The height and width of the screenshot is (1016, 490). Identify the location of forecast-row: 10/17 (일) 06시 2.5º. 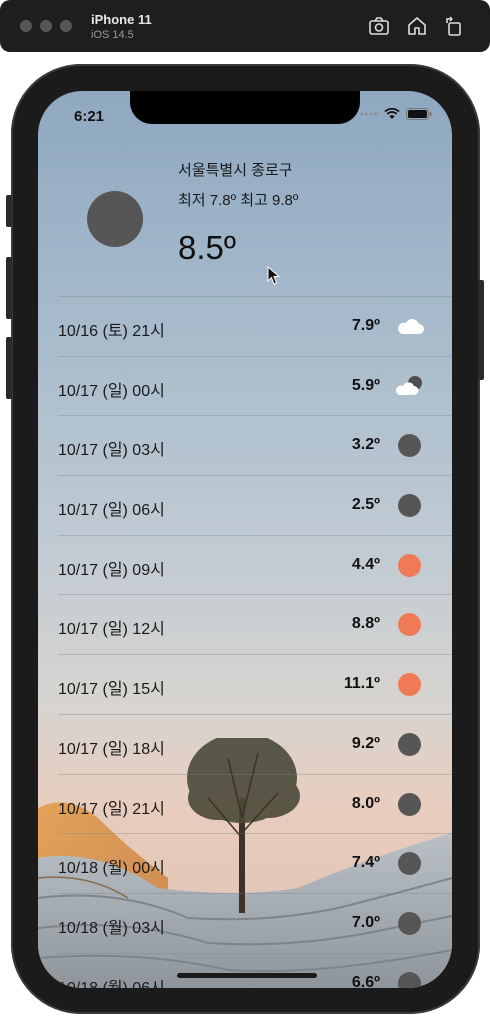
(255, 505).